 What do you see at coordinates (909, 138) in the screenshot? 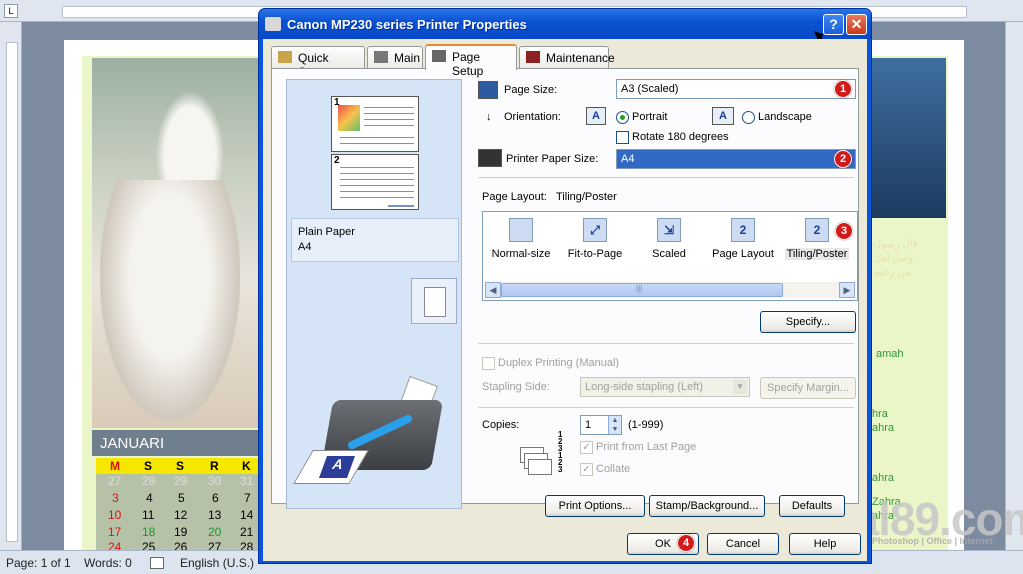
I see `arabic-text-panel` at bounding box center [909, 138].